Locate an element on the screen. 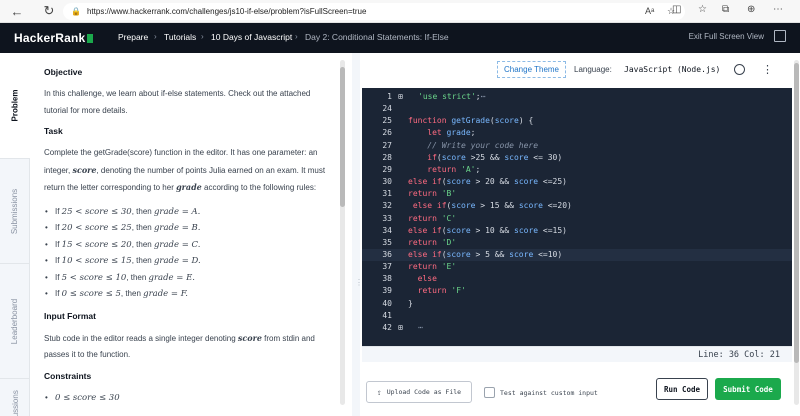  custom-input-label: Test against custom input is located at coordinates (549, 393).